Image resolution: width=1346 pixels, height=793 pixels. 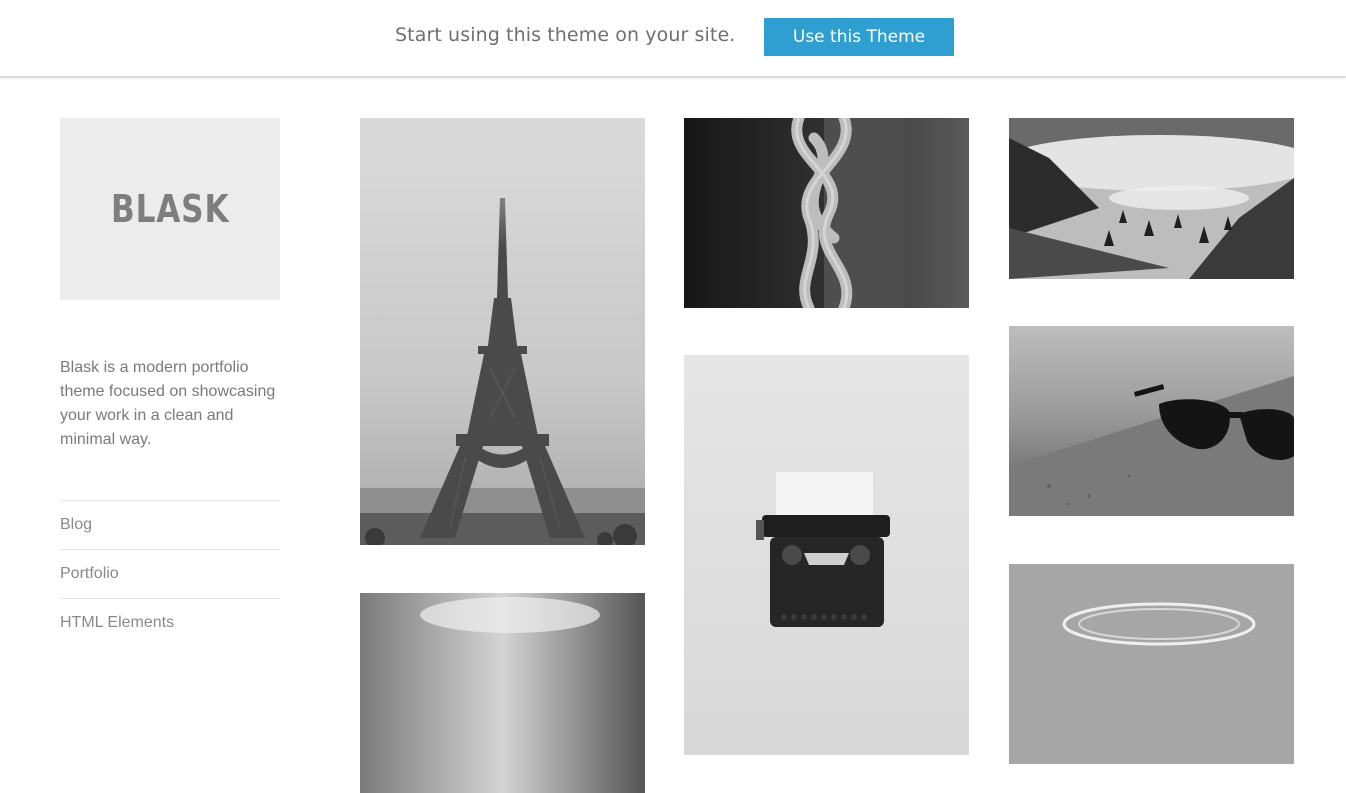 I want to click on banner-message: Start using this theme on your site., so click(x=565, y=35).